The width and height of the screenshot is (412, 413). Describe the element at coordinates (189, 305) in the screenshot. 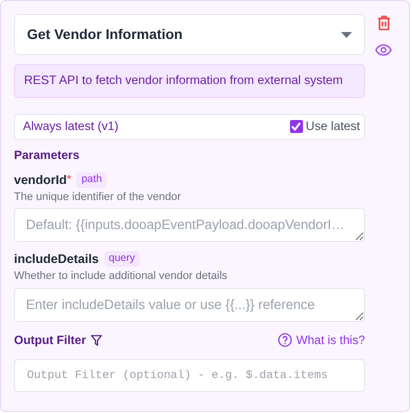

I see `parameter-input: Enter includeDetails value or use {{...}} reference` at that location.